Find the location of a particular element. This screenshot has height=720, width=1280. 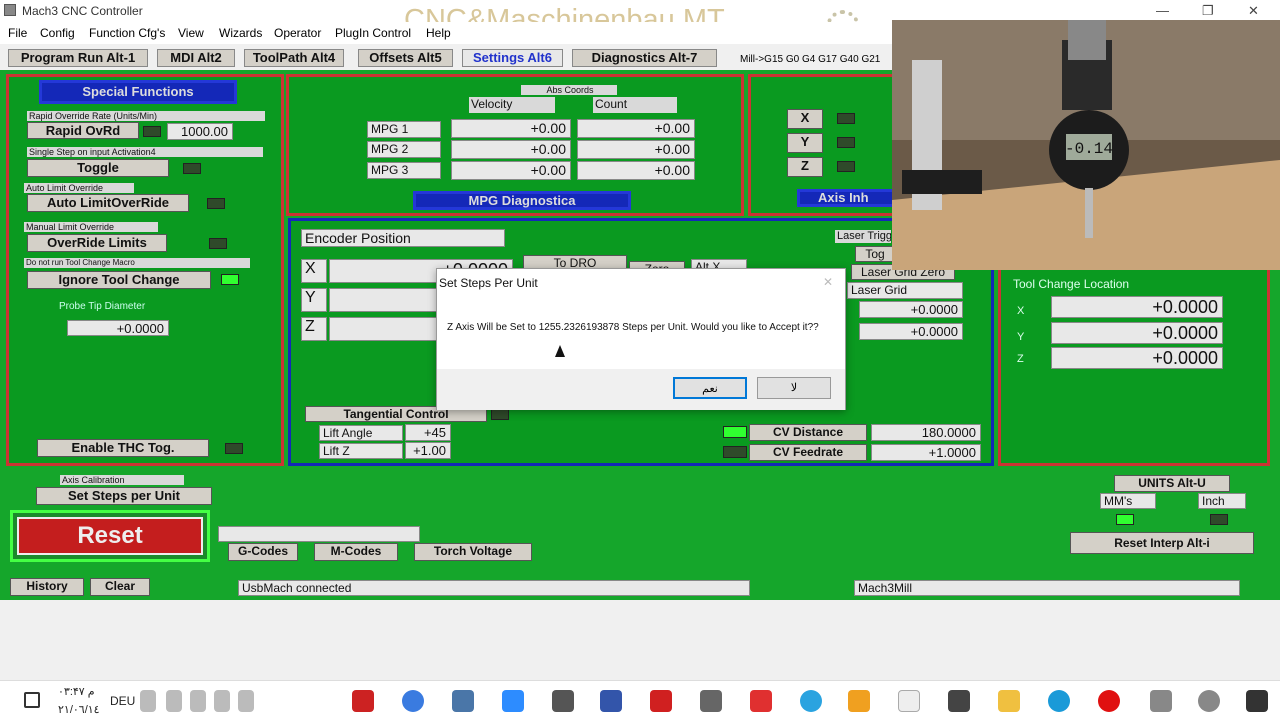

acrobat-icon is located at coordinates (661, 701).